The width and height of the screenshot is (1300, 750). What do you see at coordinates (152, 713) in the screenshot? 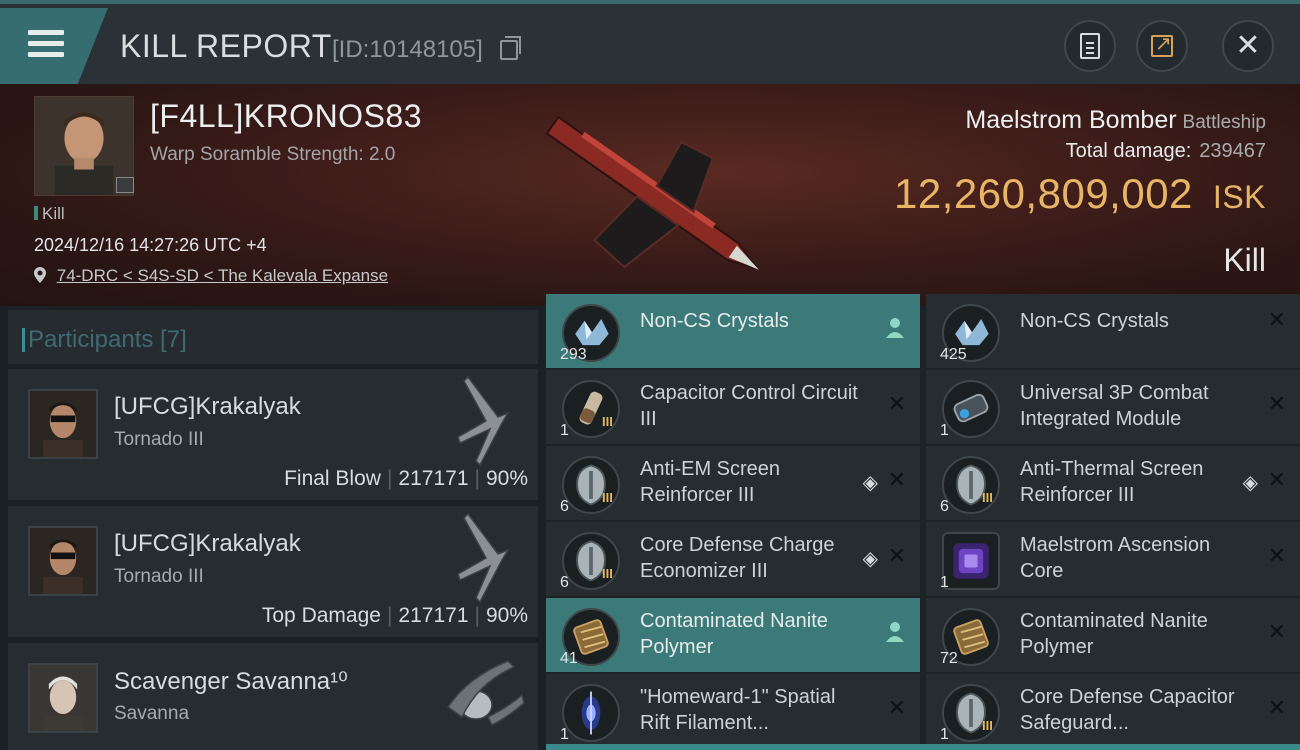
I see `participant-ship: Savanna` at bounding box center [152, 713].